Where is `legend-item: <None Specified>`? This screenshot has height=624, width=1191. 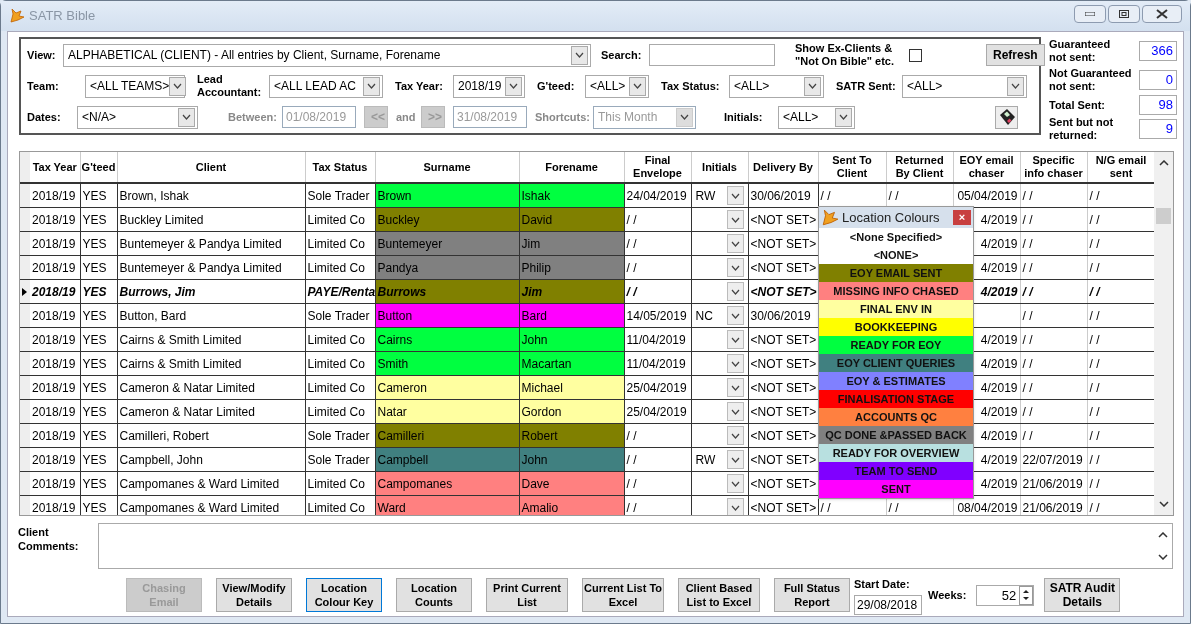
legend-item: <None Specified> is located at coordinates (896, 237).